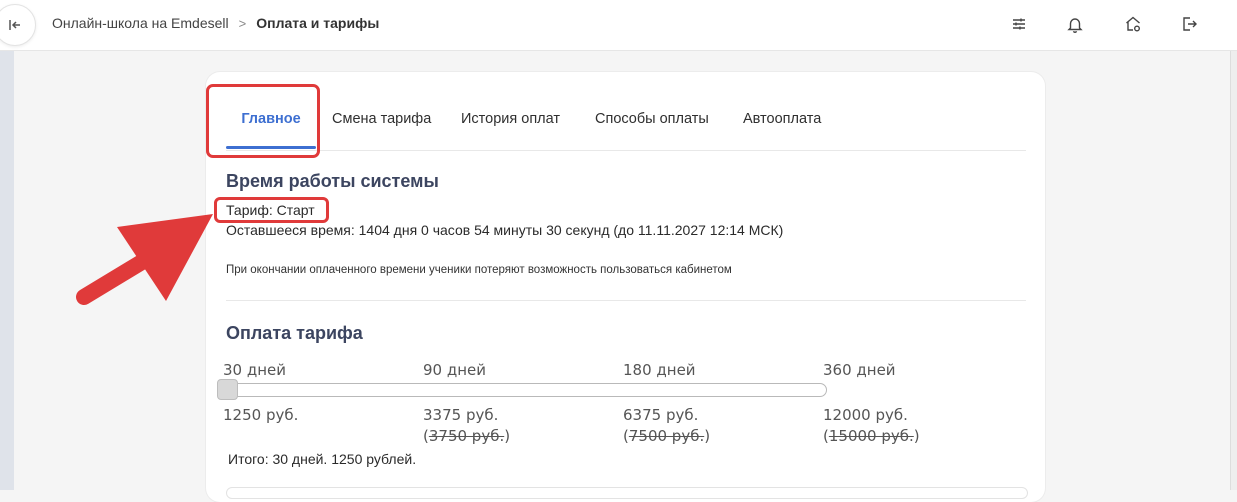  Describe the element at coordinates (271, 210) in the screenshot. I see `tariff-highlight-frame` at that location.